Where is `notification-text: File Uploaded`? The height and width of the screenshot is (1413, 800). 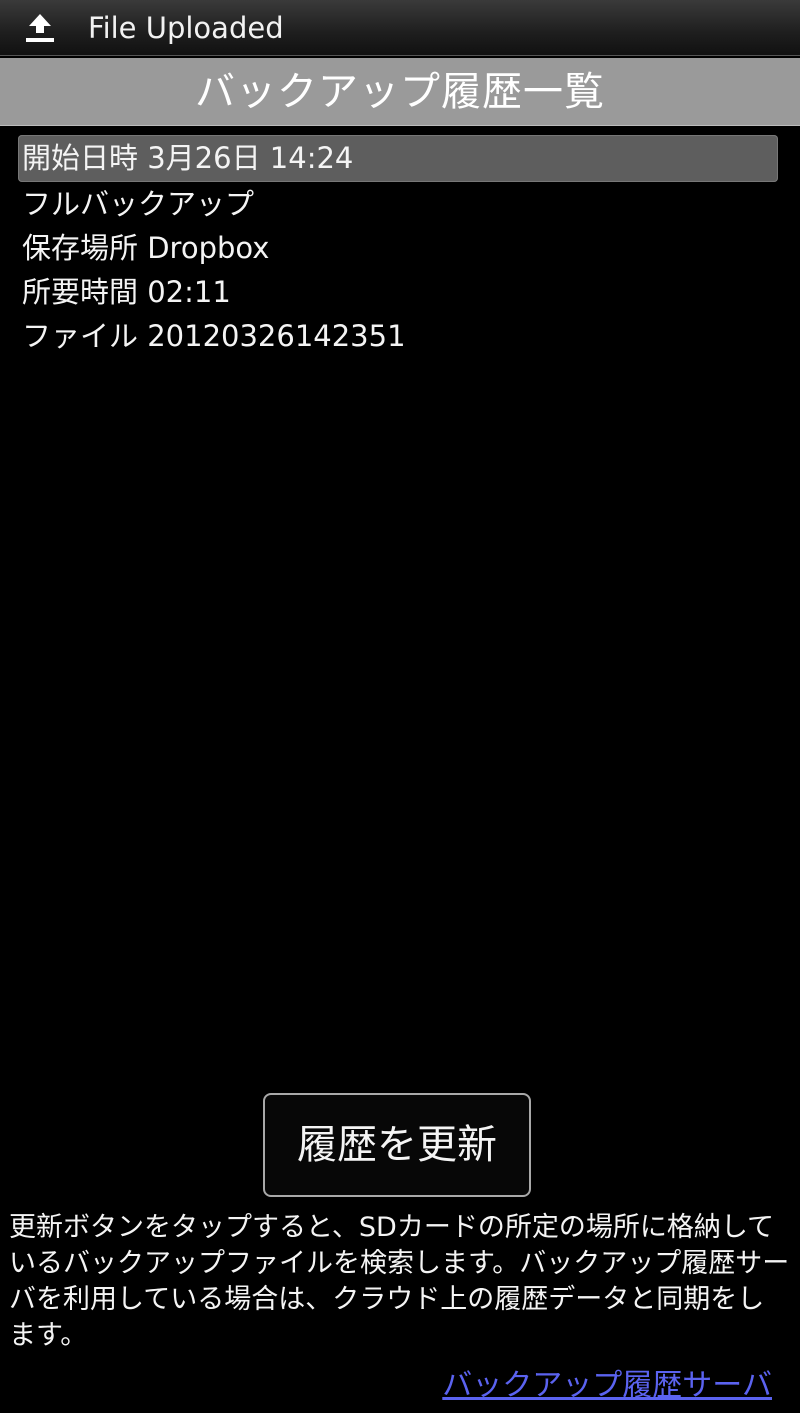 notification-text: File Uploaded is located at coordinates (186, 28).